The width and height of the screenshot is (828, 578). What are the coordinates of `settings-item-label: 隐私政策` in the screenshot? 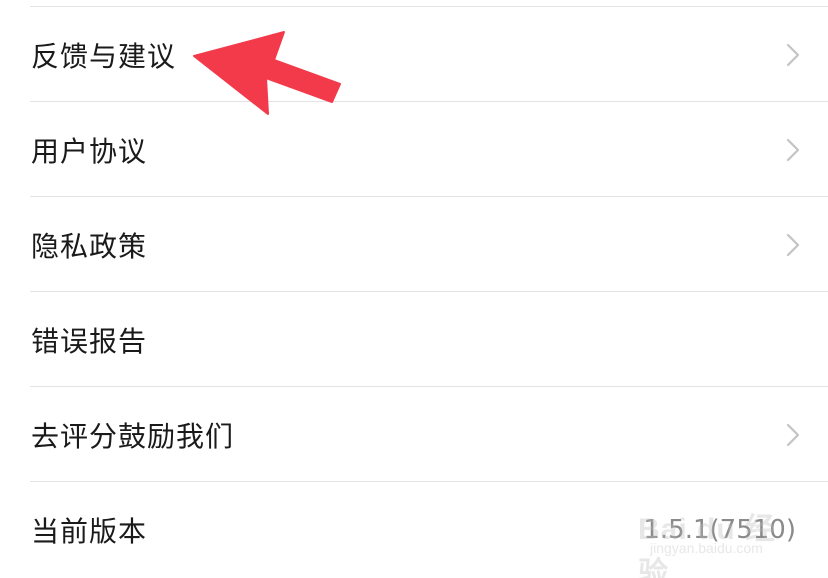 It's located at (89, 246).